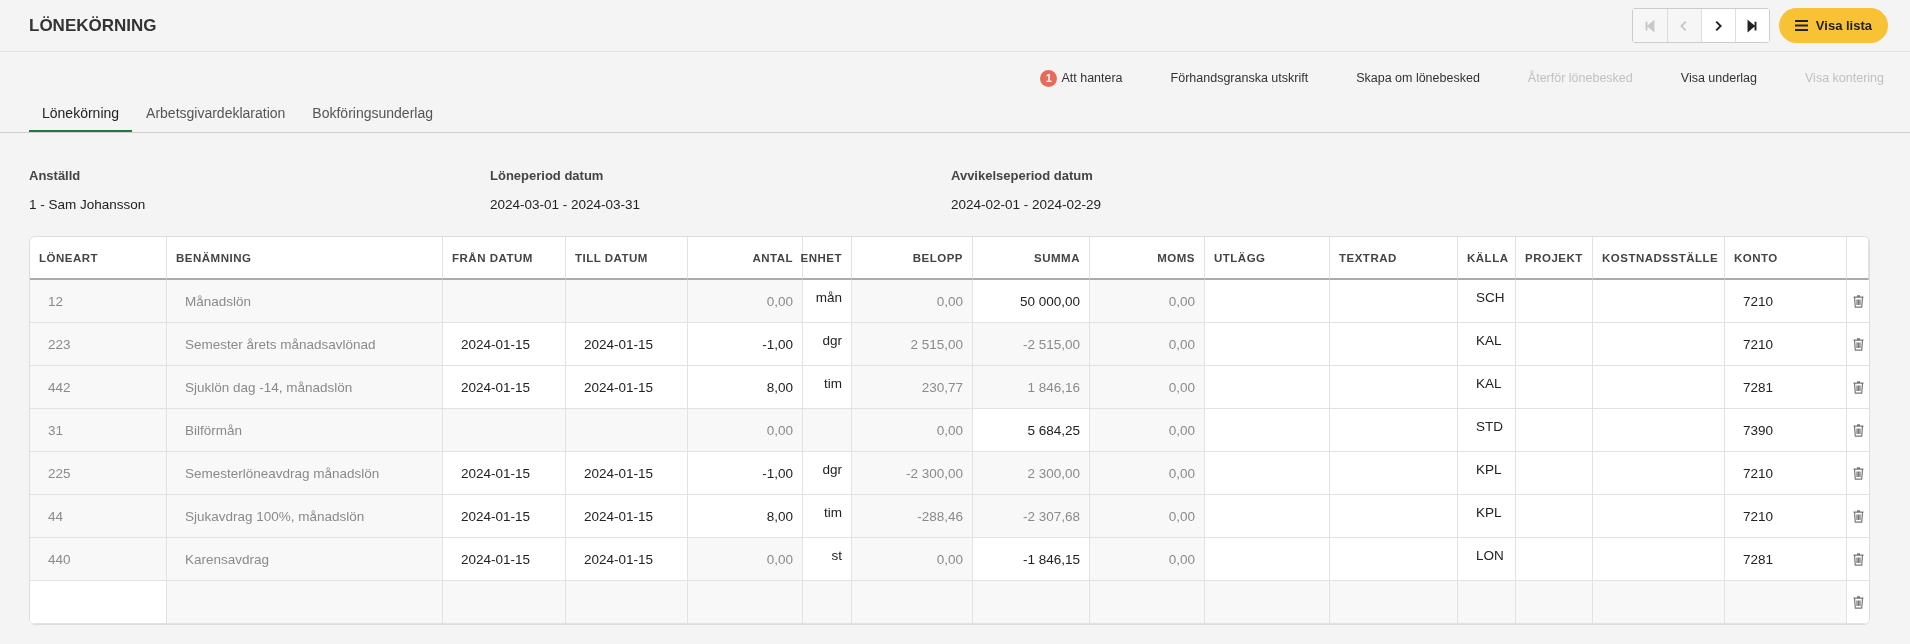 This screenshot has width=1910, height=644. I want to click on field-value: 1 - Sam Johansson, so click(88, 204).